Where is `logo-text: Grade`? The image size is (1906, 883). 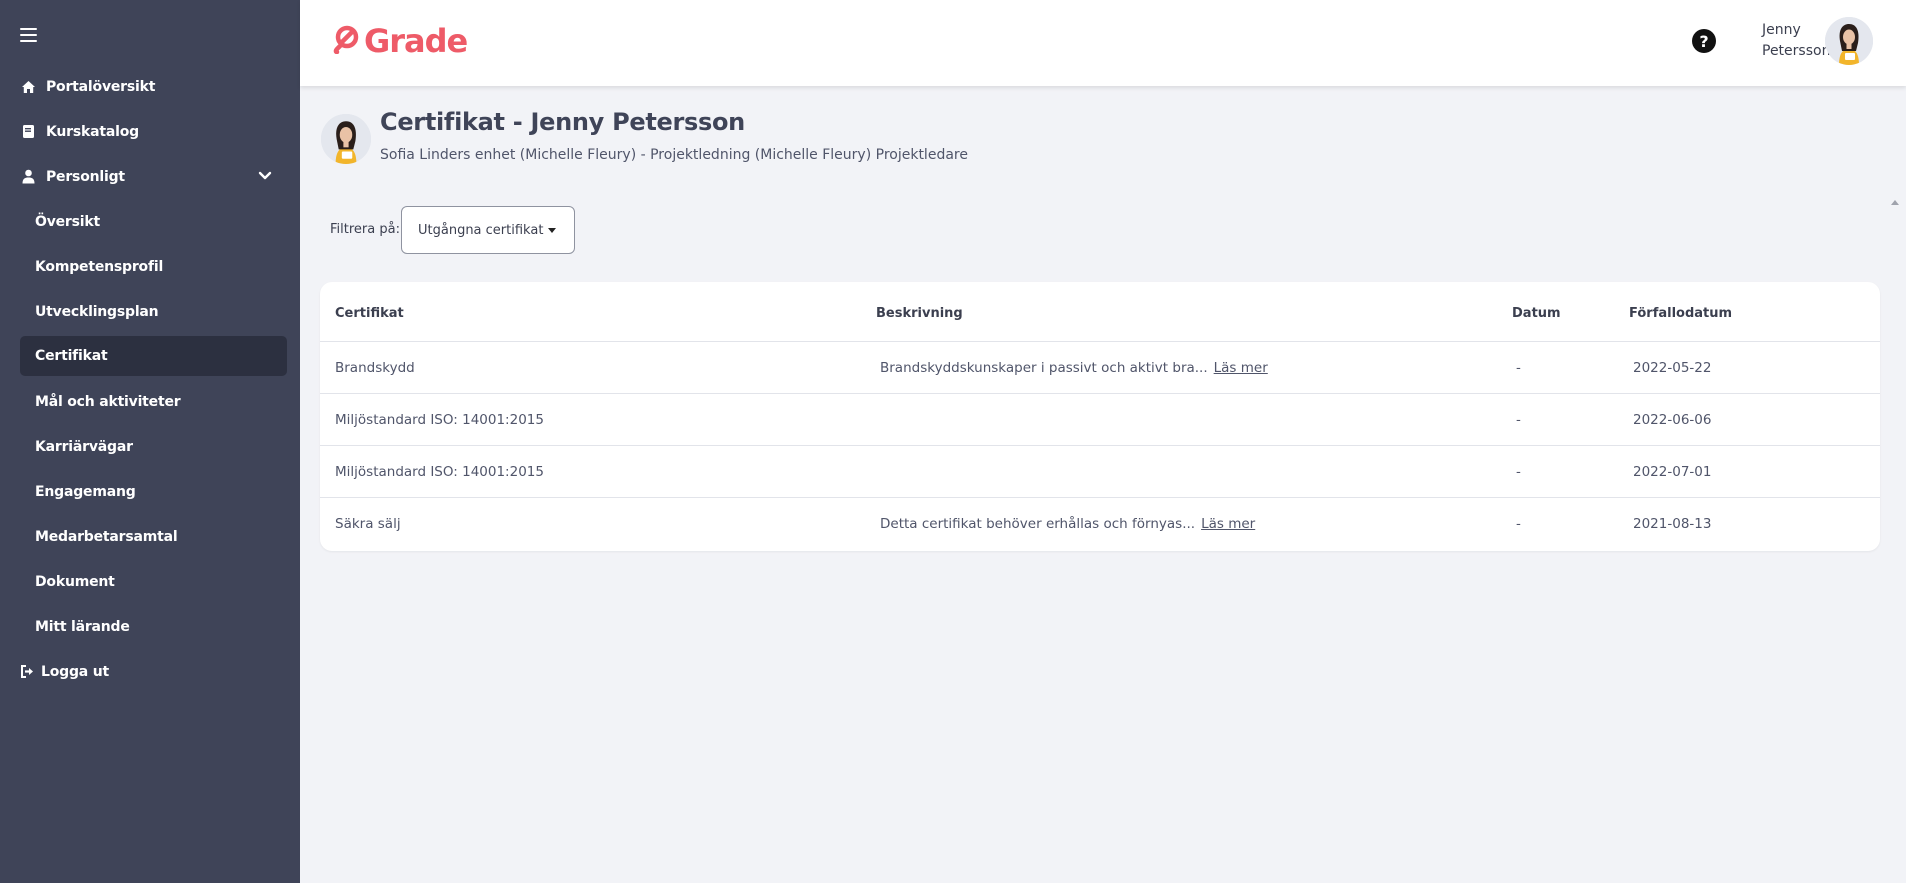 logo-text: Grade is located at coordinates (416, 41).